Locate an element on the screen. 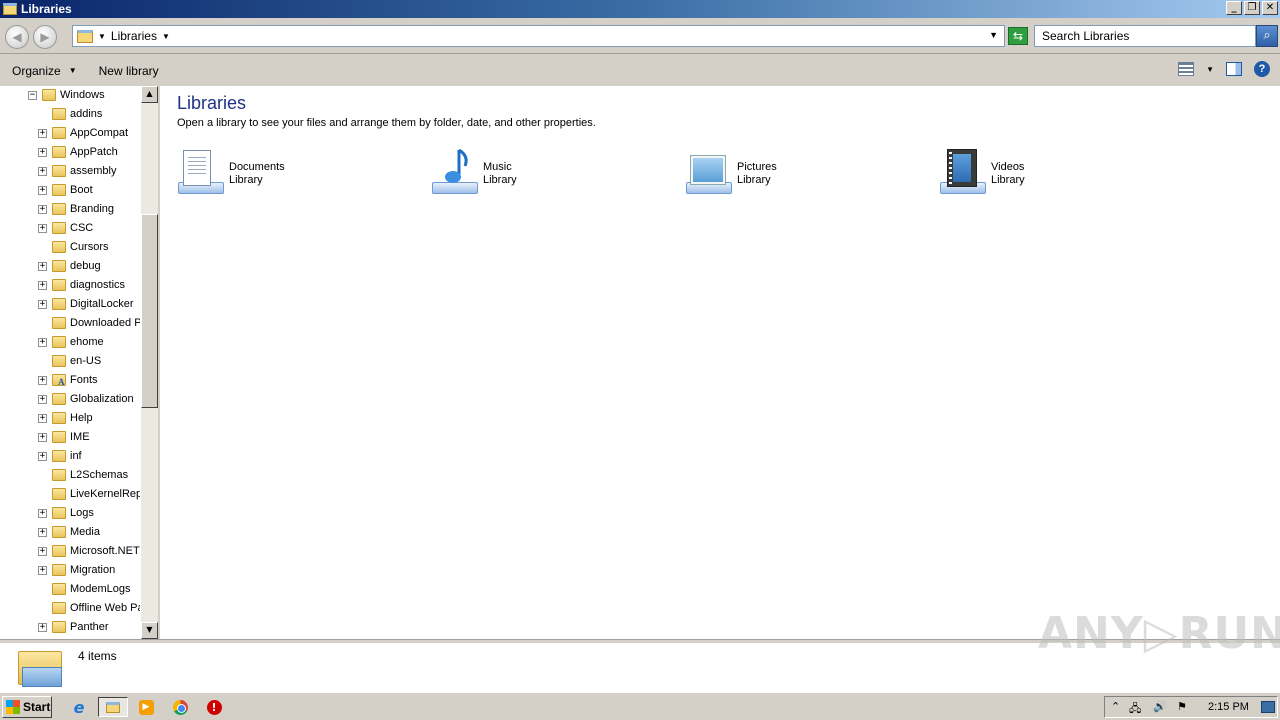 The image size is (1280, 720). restore-button: ❐ is located at coordinates (1252, 8).